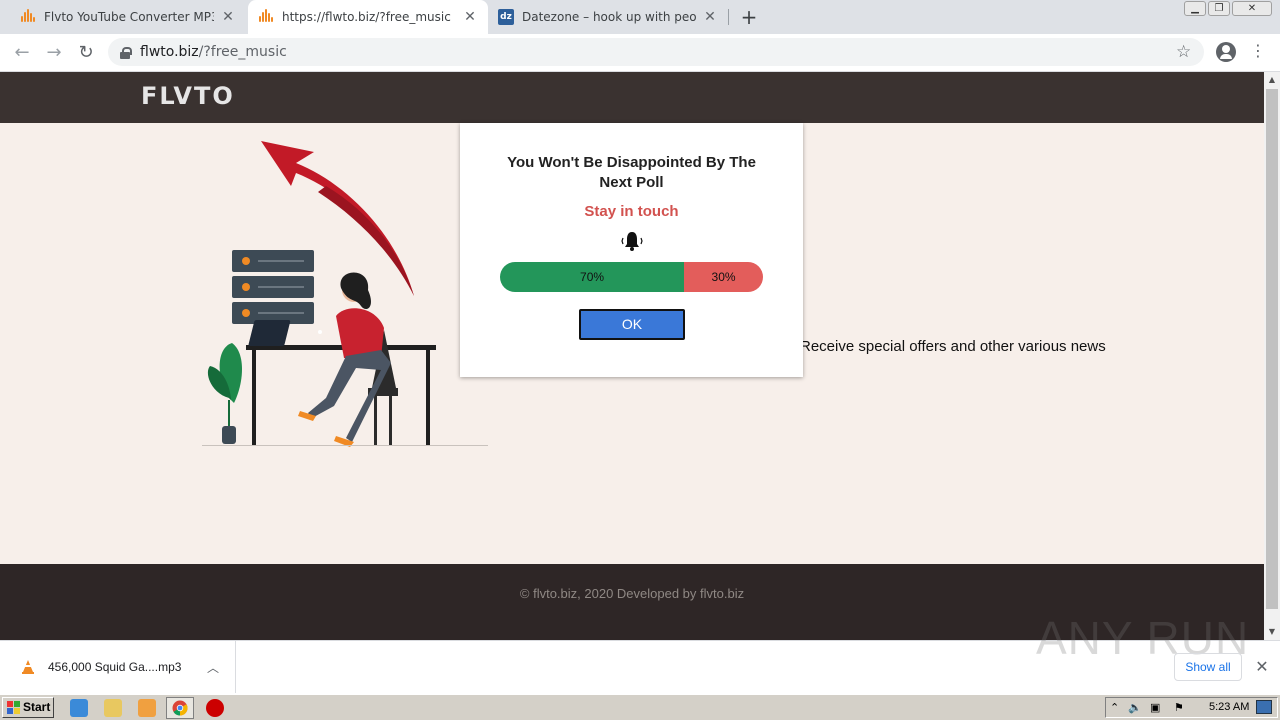 This screenshot has height=722, width=1280. I want to click on site-logo: FLVTO, so click(188, 96).